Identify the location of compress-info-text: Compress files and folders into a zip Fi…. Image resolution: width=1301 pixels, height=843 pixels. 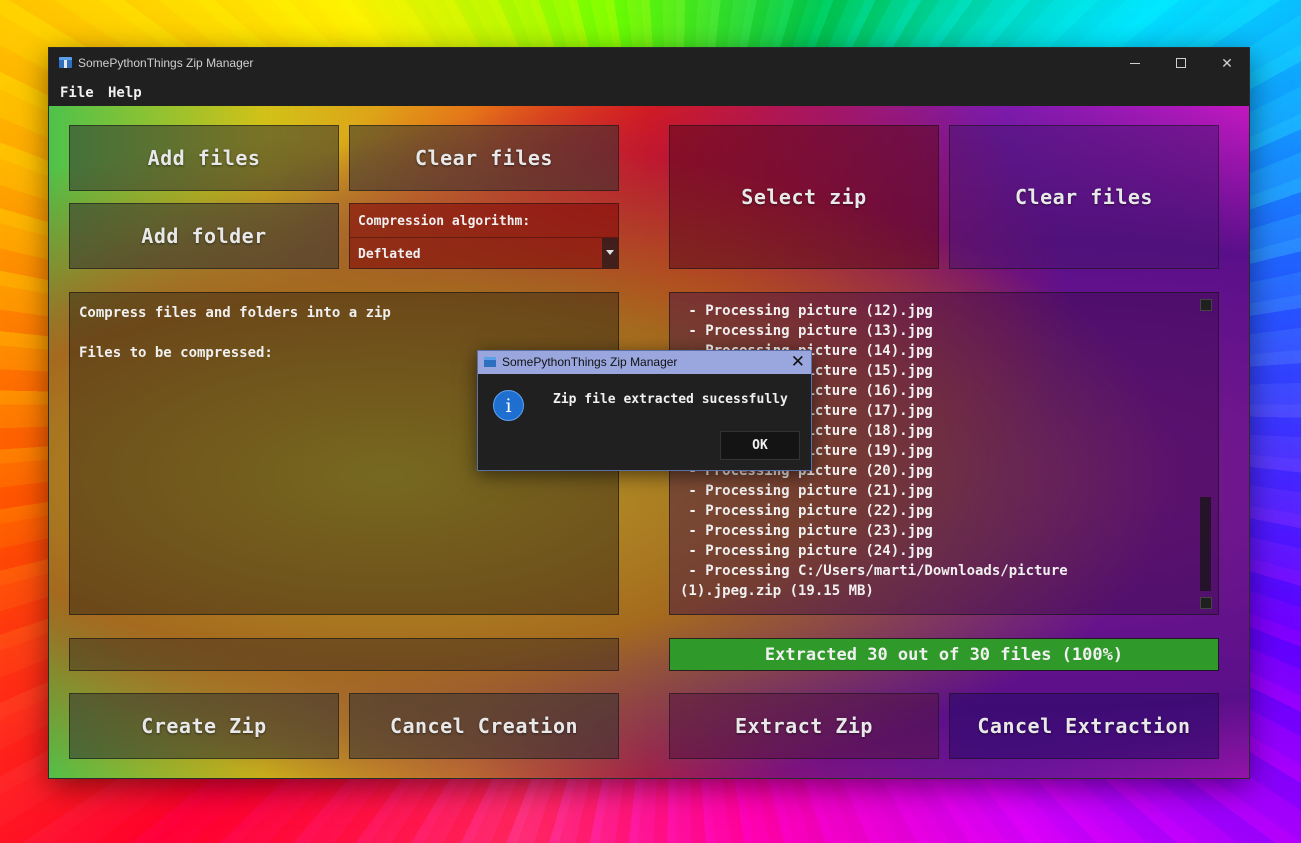
(235, 333).